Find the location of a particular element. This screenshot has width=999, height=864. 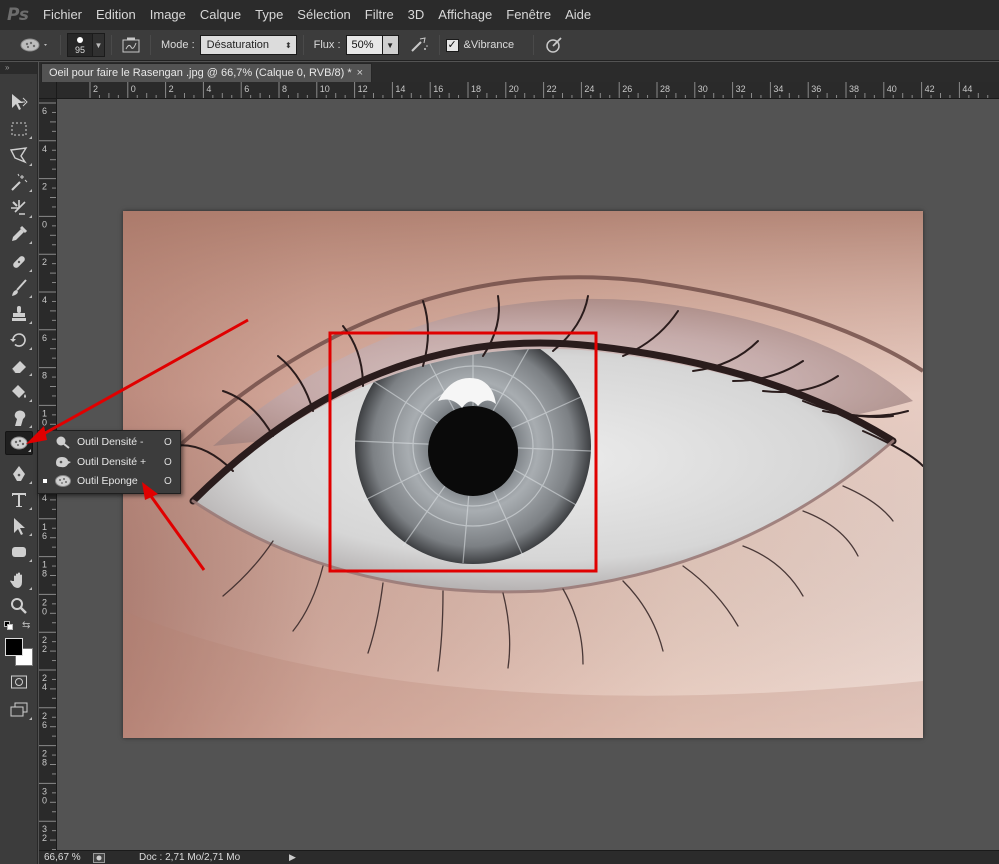

pressure-button is located at coordinates (554, 45).